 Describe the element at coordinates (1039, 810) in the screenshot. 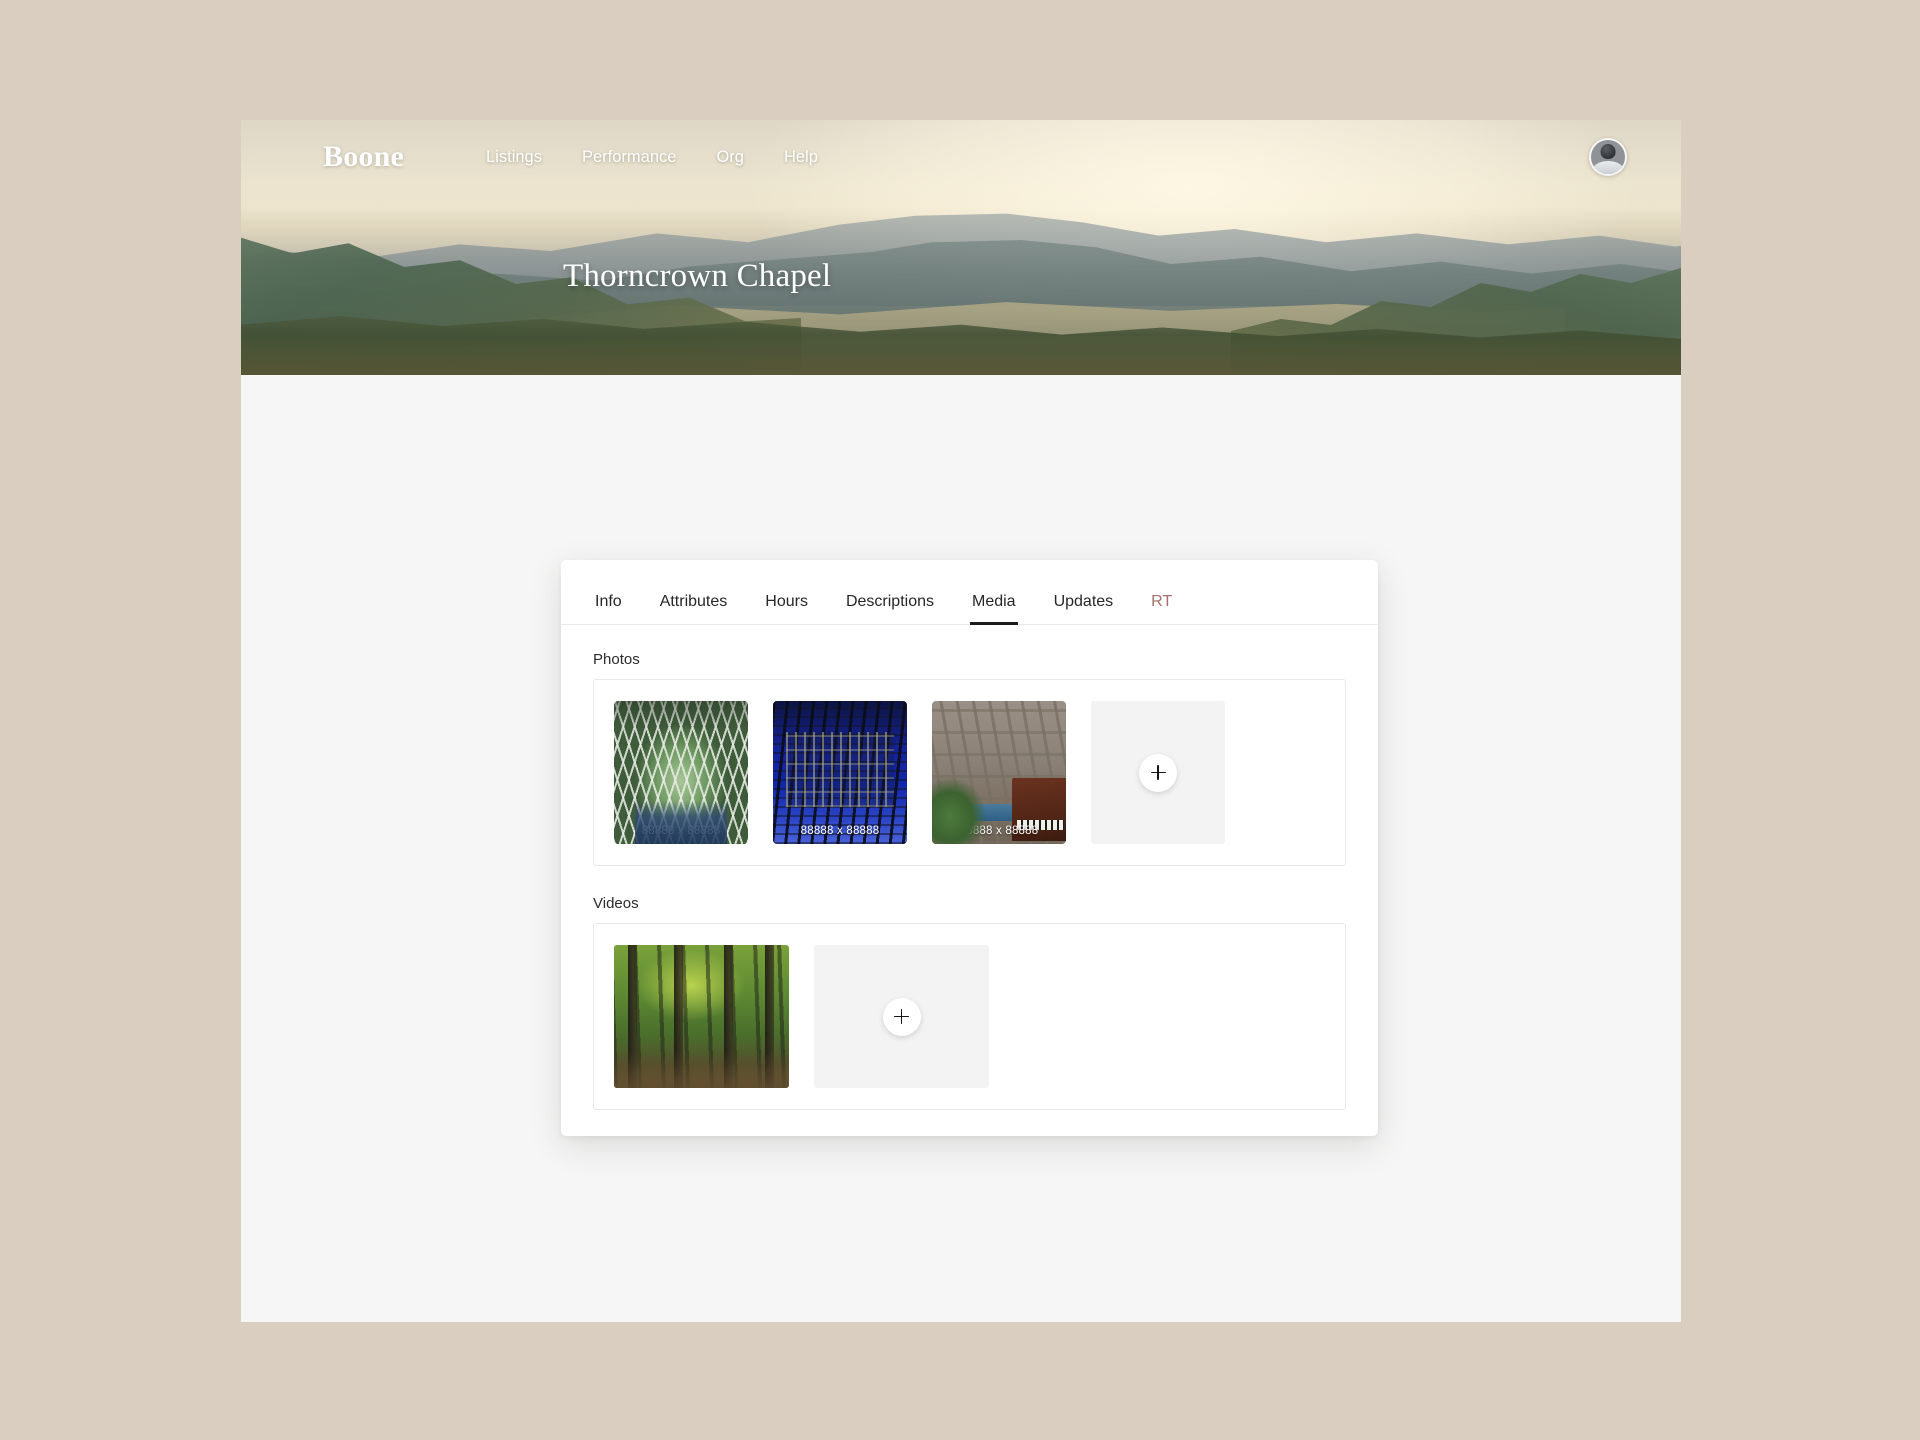

I see `photo-detail-piano` at that location.